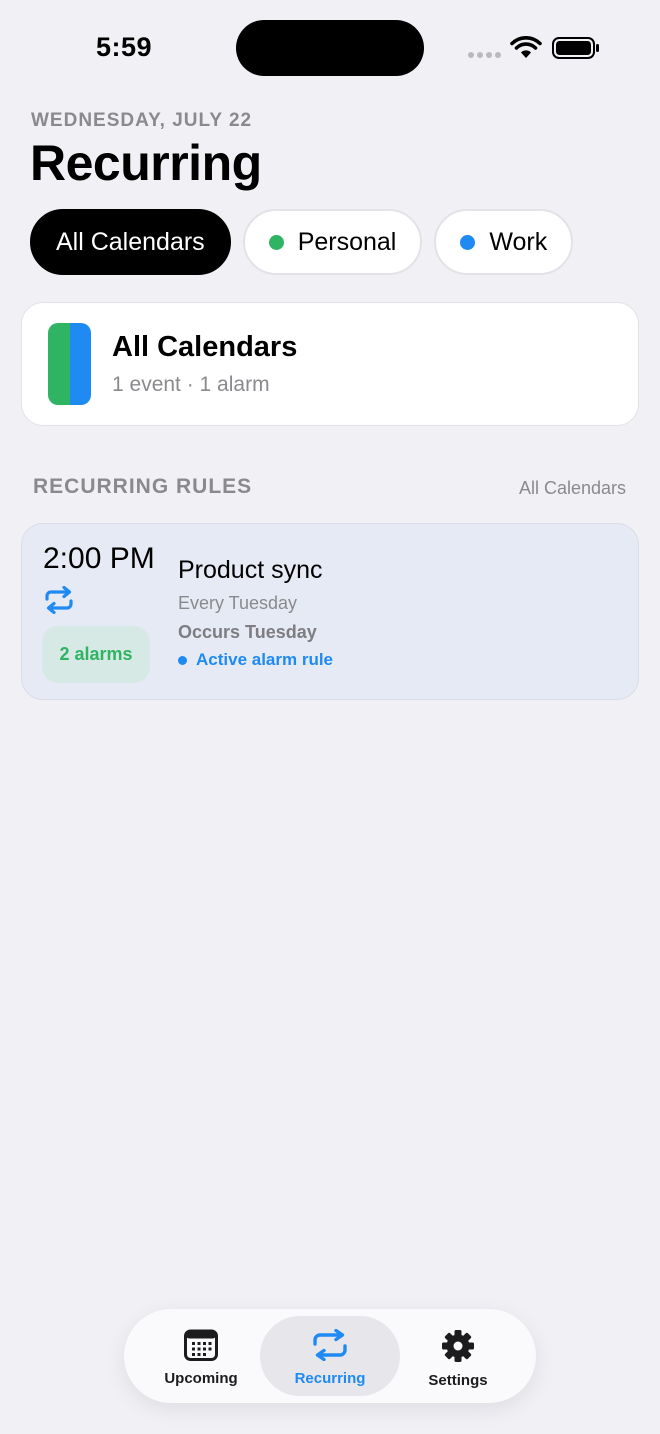  I want to click on summary-title: All Calendars, so click(205, 347).